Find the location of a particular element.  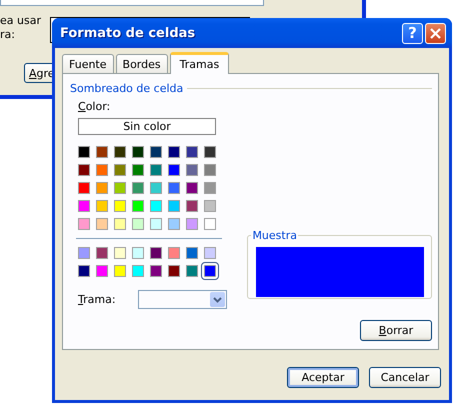

pattern-label: Trama: is located at coordinates (97, 299).